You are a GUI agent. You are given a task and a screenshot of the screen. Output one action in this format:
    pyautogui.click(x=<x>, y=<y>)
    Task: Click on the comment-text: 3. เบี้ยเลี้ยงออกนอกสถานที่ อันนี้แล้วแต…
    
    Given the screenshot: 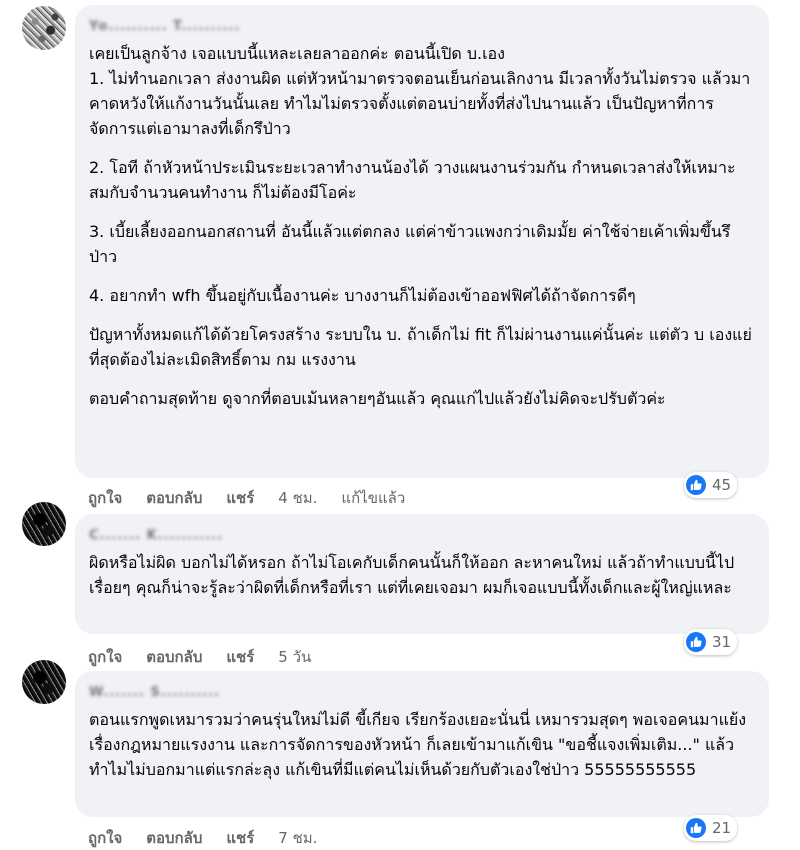 What is the action you would take?
    pyautogui.click(x=410, y=244)
    